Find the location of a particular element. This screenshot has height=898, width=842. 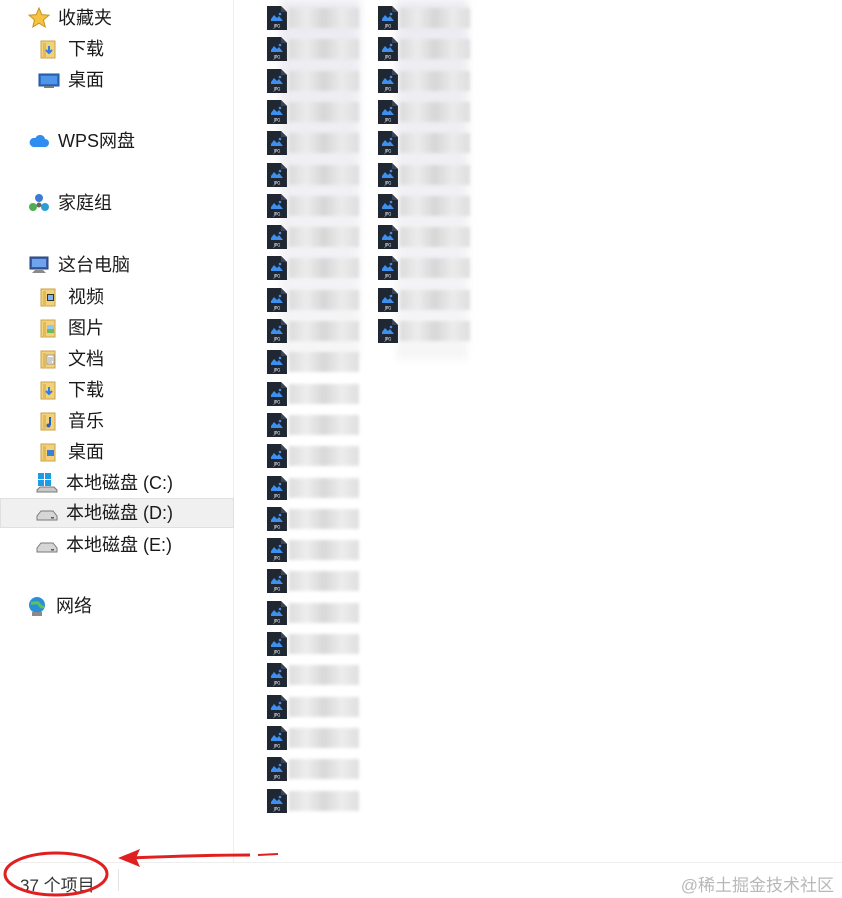

nav-pc-videos: 视频 is located at coordinates (71, 297).